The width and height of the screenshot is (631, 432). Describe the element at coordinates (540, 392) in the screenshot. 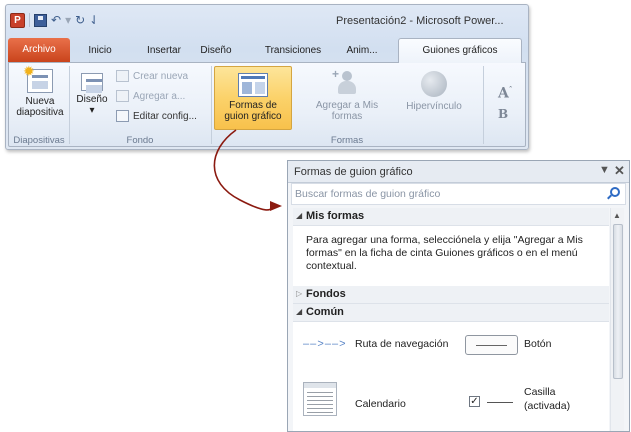

I see `checkbox-shape-label-line1: Casilla` at that location.